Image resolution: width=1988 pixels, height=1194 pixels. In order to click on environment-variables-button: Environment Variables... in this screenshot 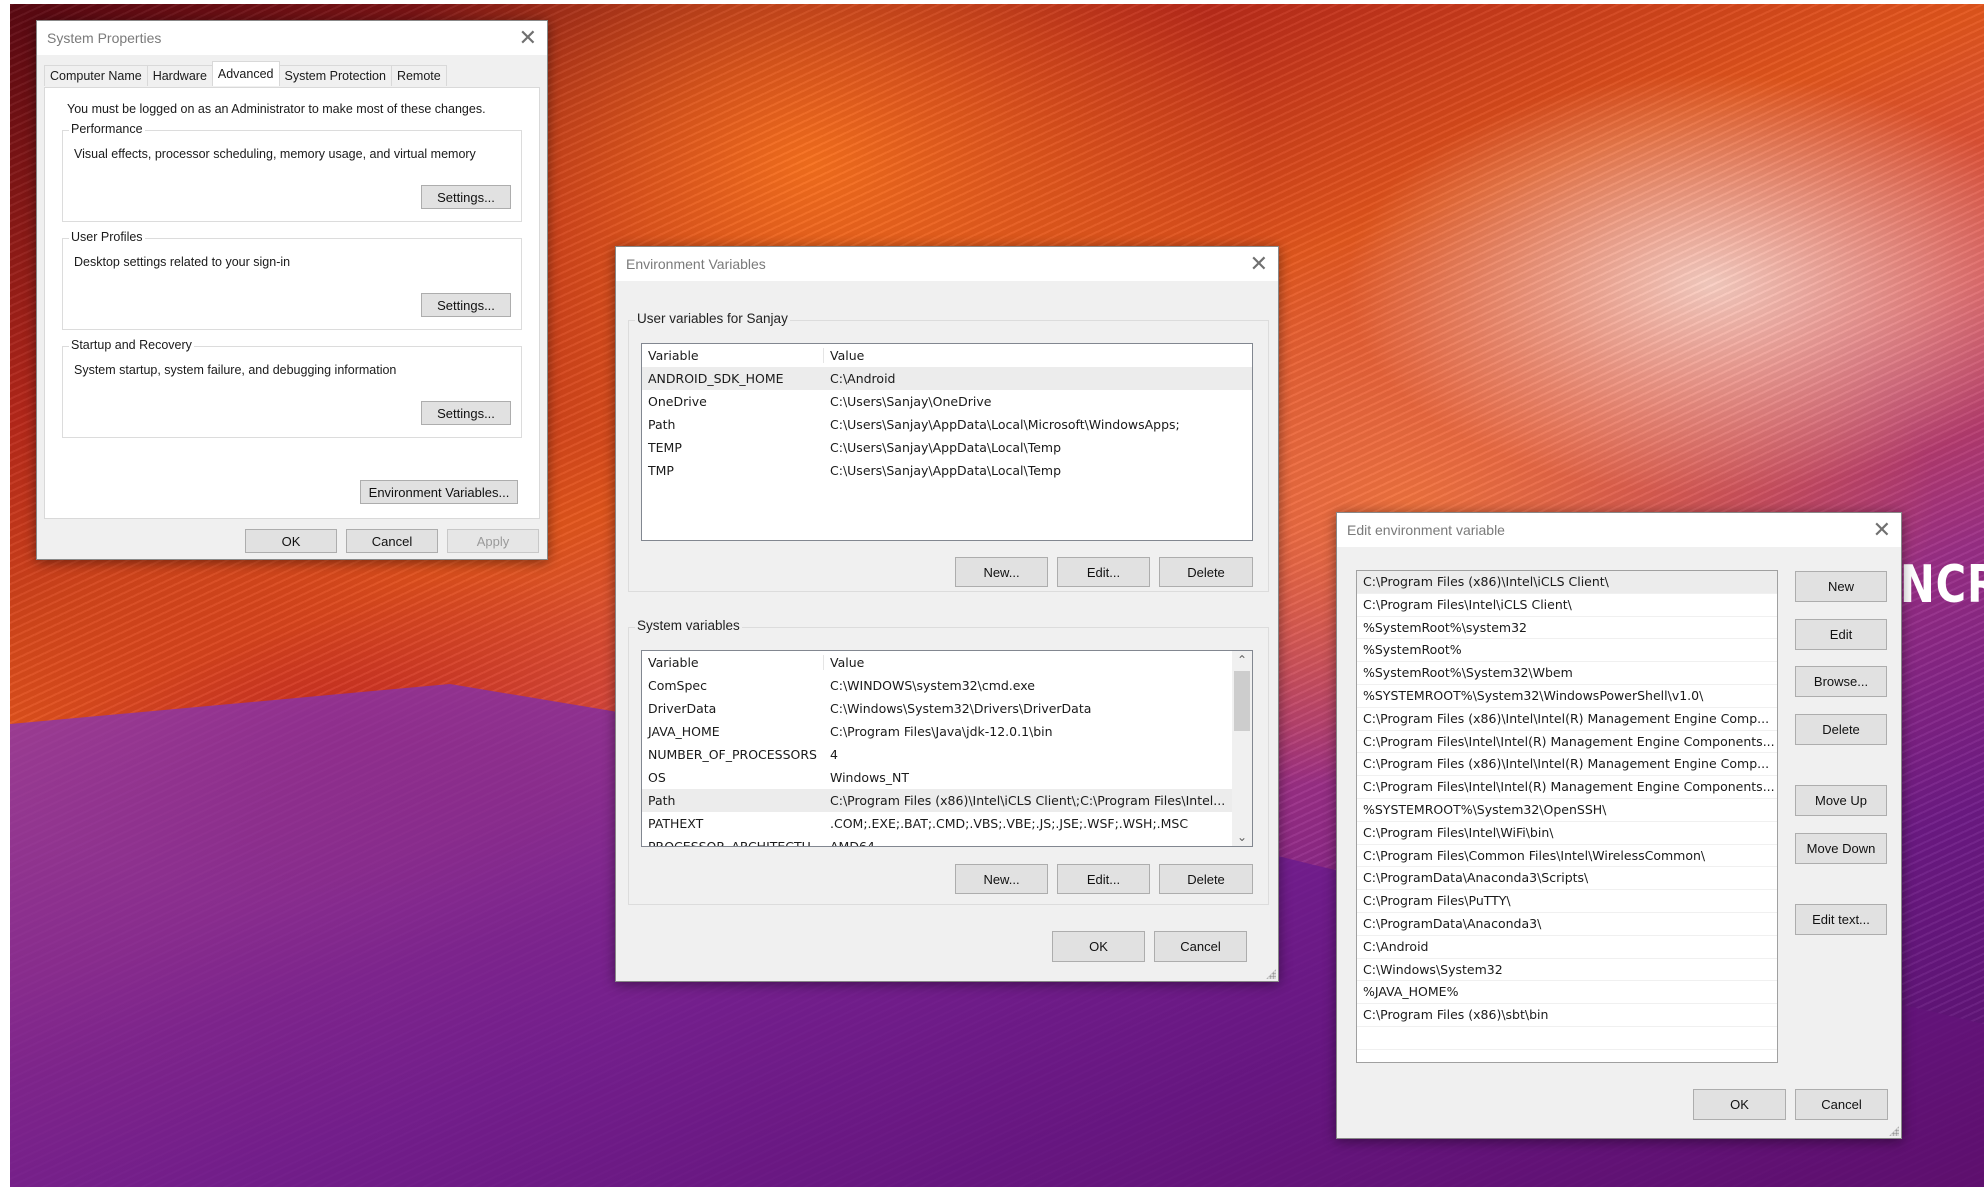, I will do `click(439, 492)`.